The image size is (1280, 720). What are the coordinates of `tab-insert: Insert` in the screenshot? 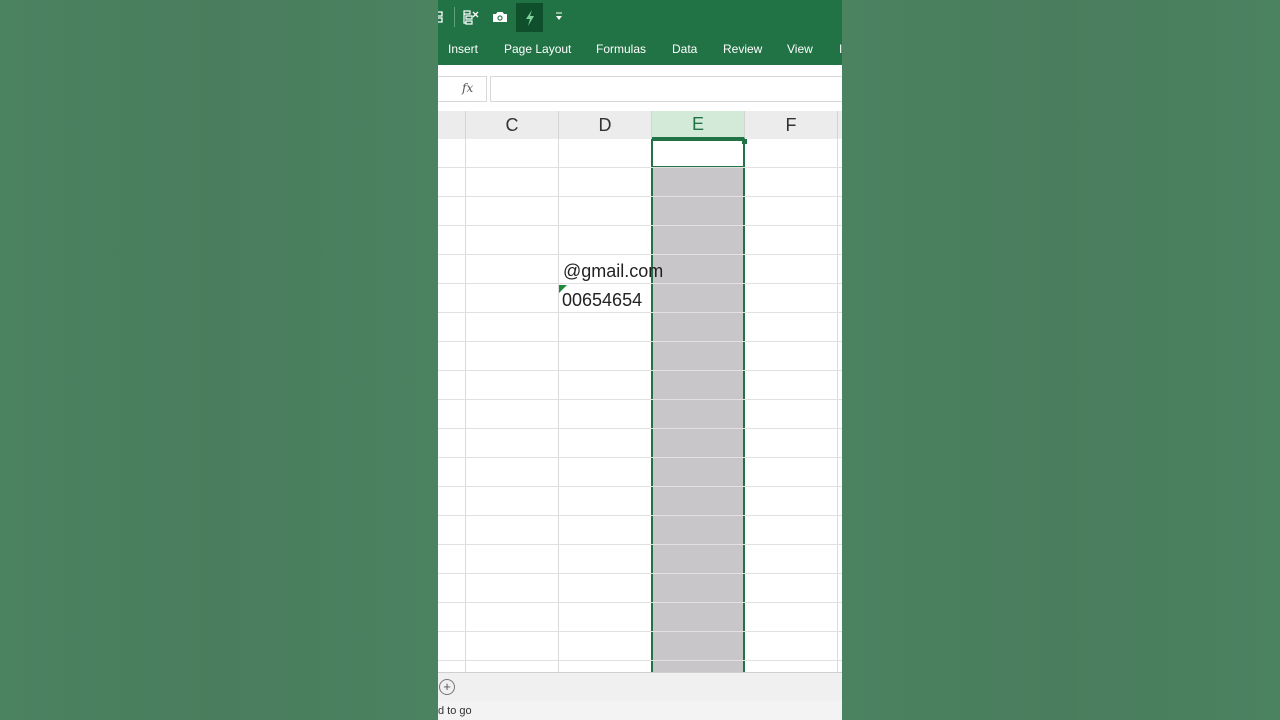 It's located at (463, 49).